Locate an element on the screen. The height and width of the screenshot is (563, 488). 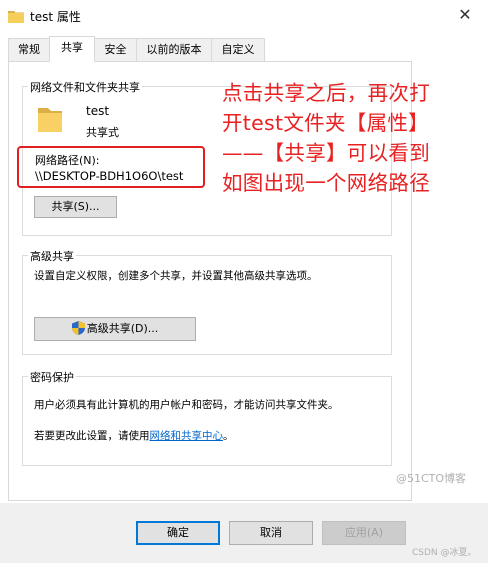
network-share-group-title: 网络文件和文件夹共享 is located at coordinates (85, 87).